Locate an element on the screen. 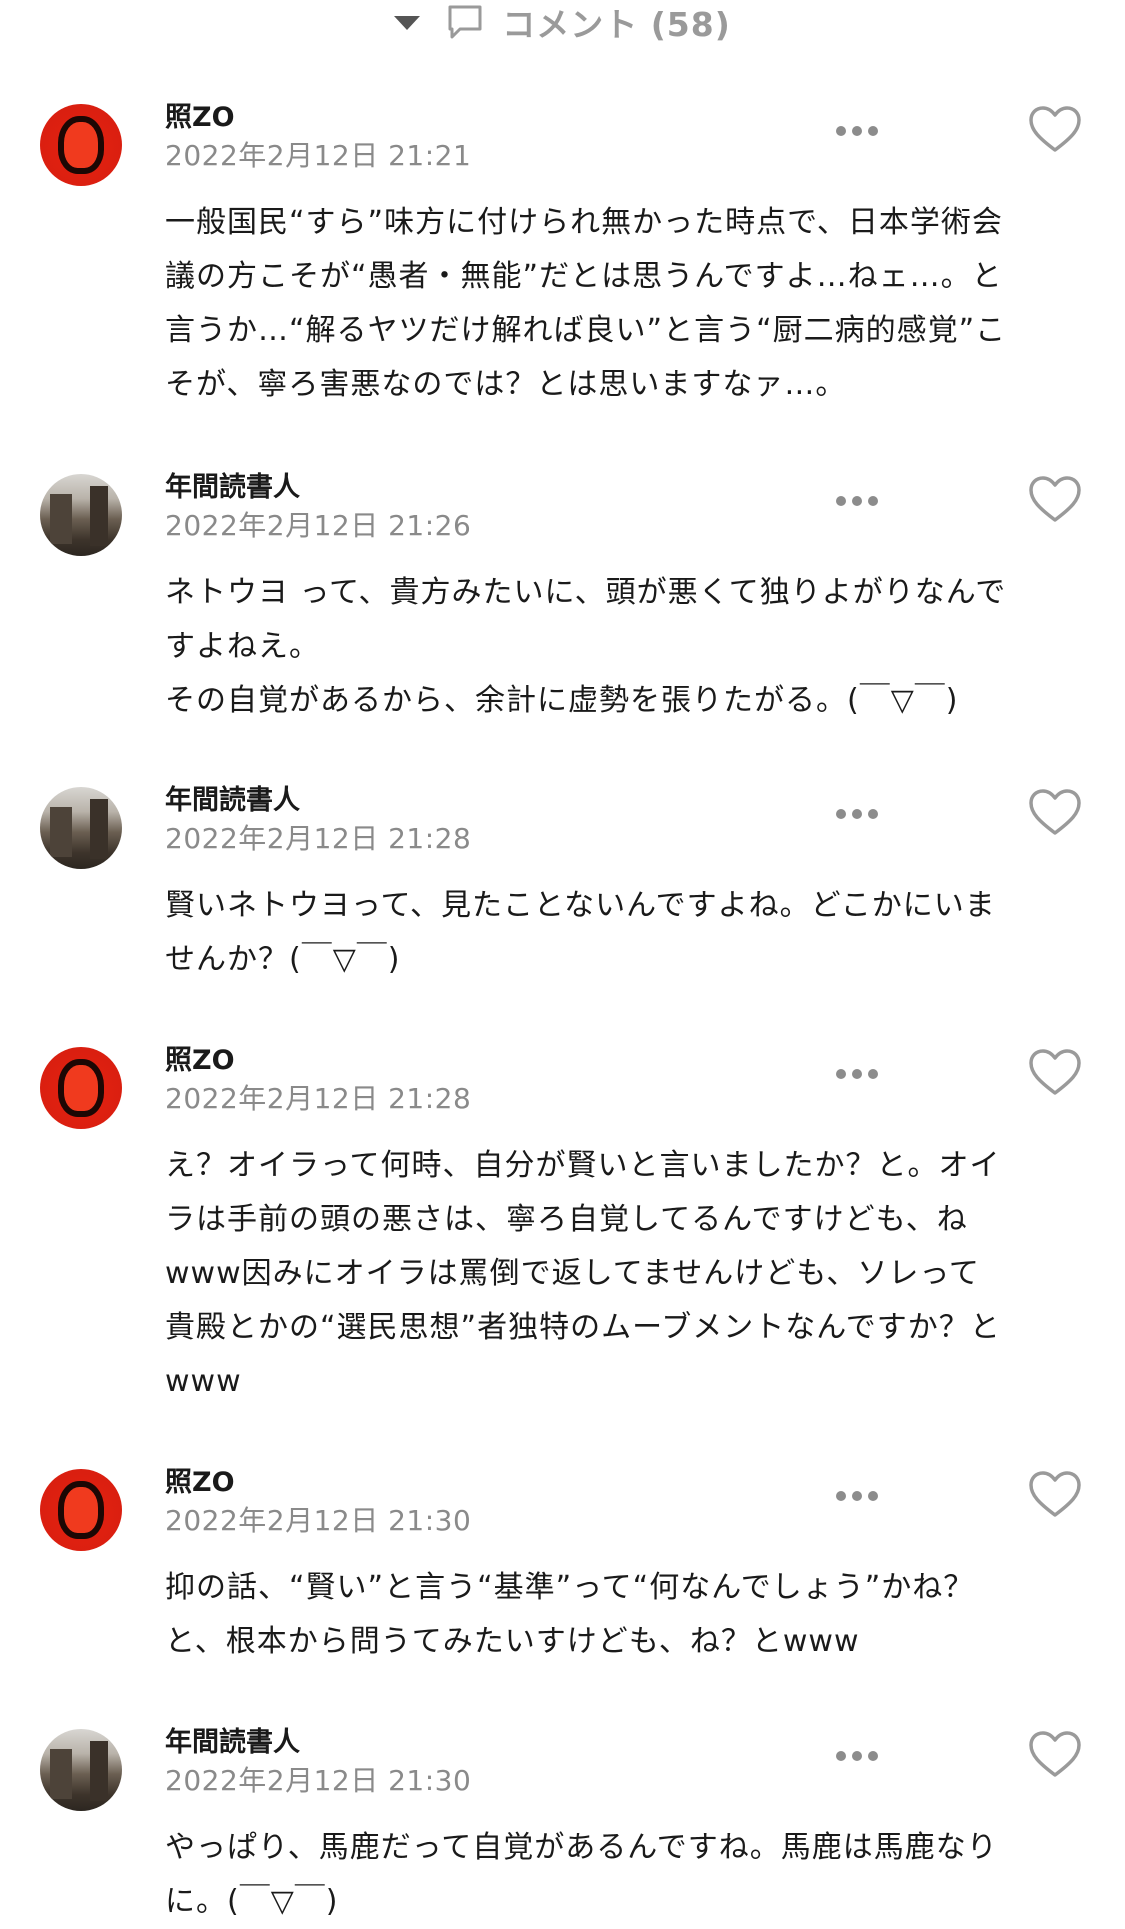 The height and width of the screenshot is (1929, 1125). comments-count-label: コメント (58) is located at coordinates (616, 24).